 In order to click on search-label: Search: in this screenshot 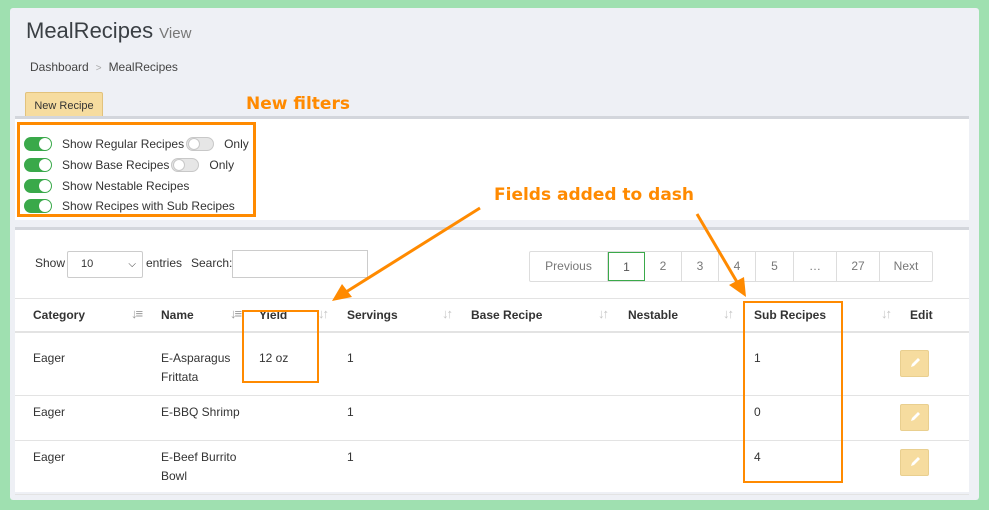, I will do `click(212, 263)`.